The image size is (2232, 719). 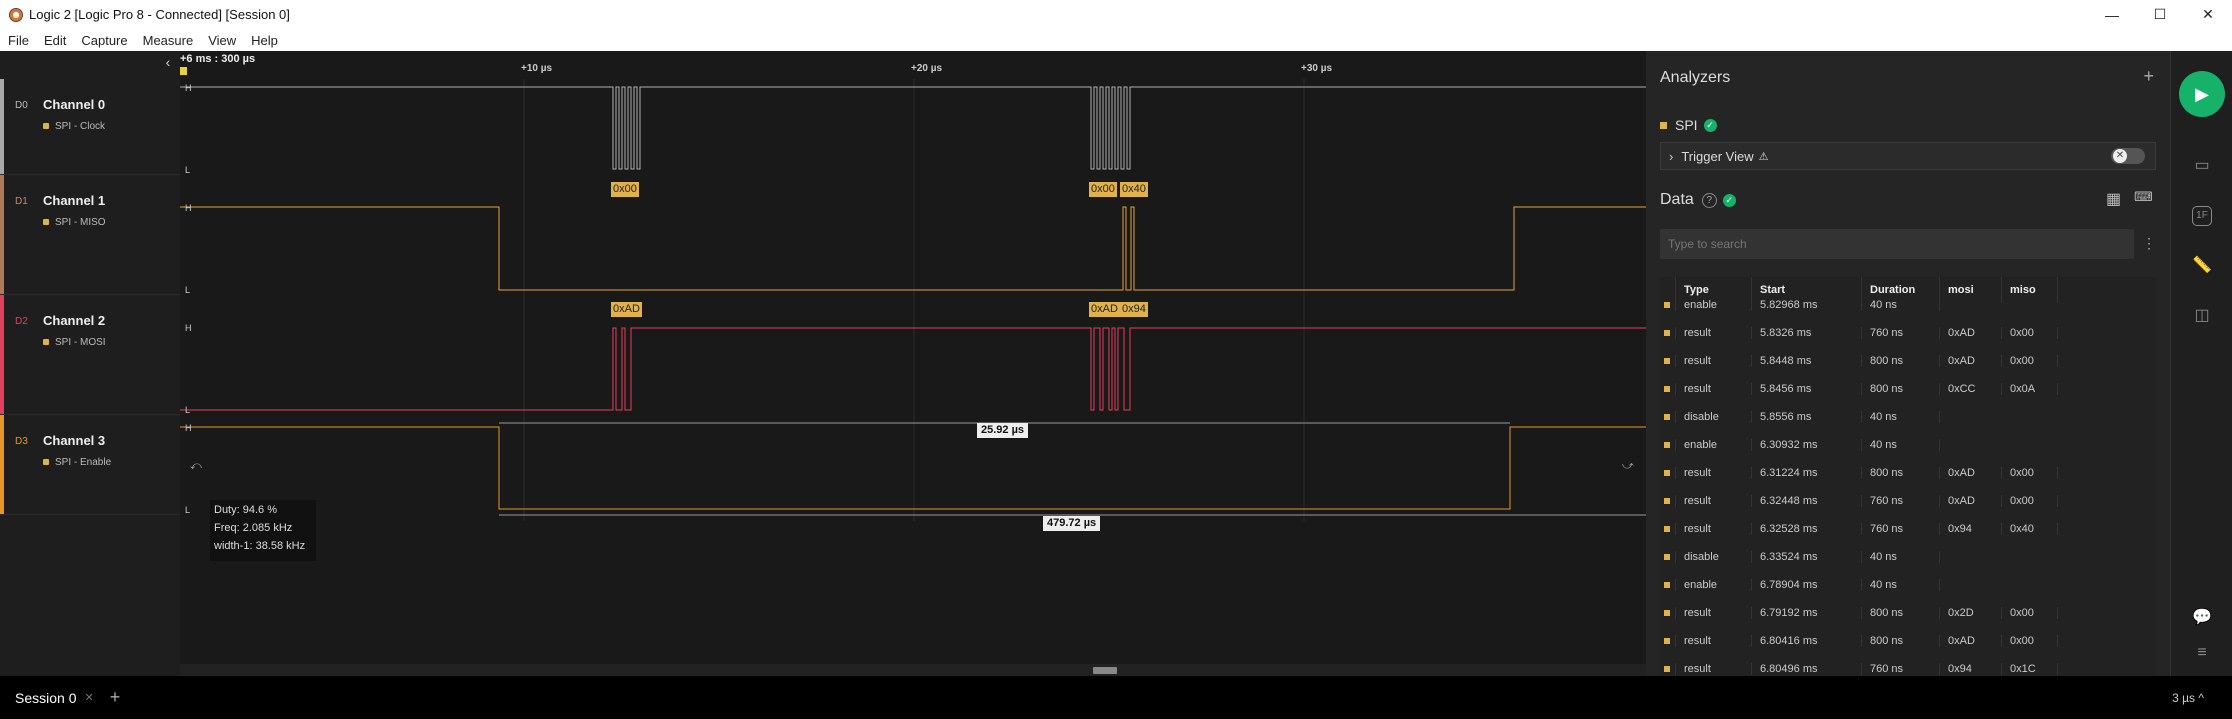 I want to click on add-analyzer-button: +, so click(x=2148, y=76).